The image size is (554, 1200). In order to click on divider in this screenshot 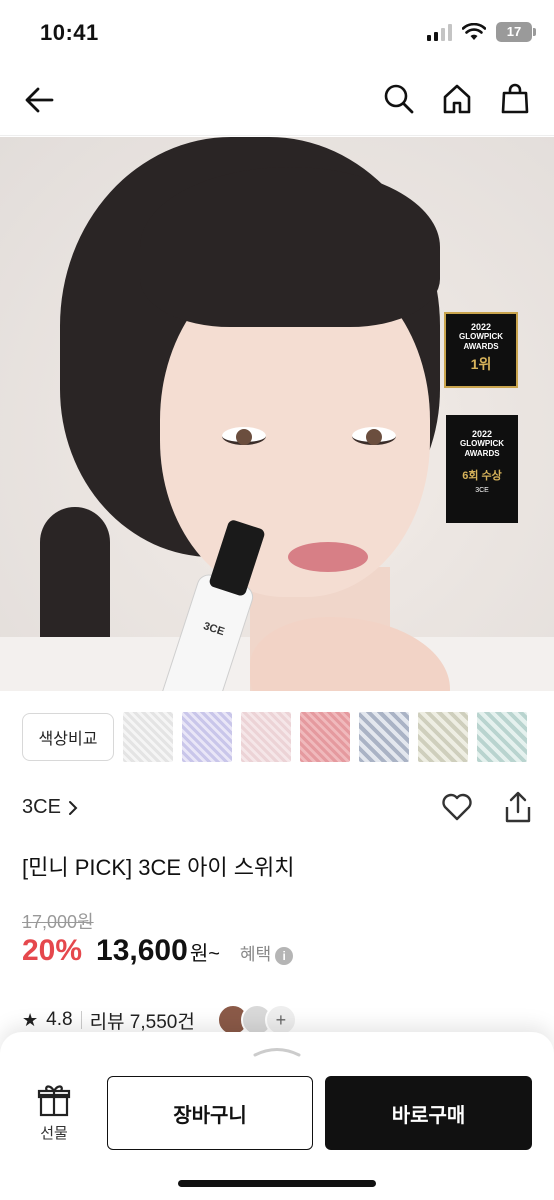, I will do `click(81, 1020)`.